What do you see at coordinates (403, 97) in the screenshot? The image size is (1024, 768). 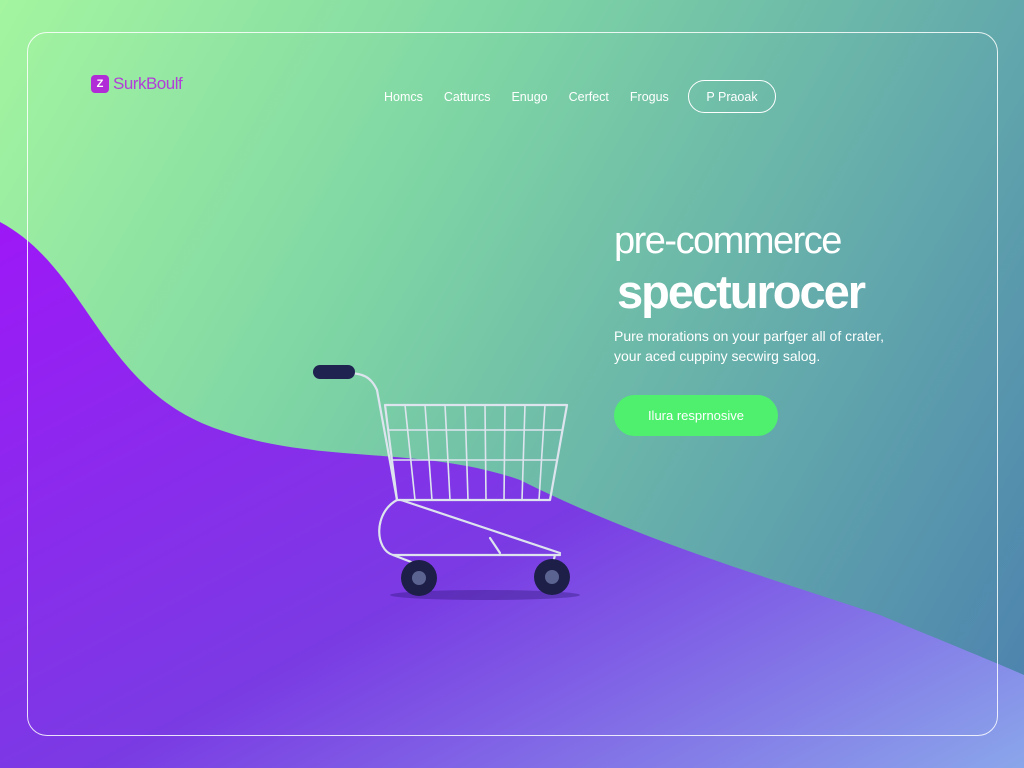 I see `nav-item-home: Homcs` at bounding box center [403, 97].